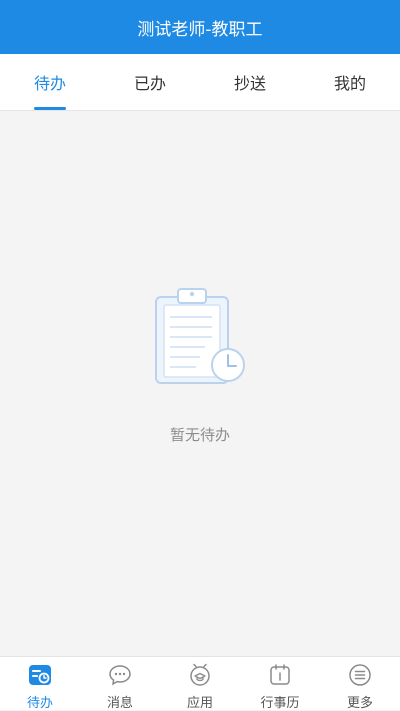 The height and width of the screenshot is (711, 400). I want to click on active-tab-indicator, so click(50, 108).